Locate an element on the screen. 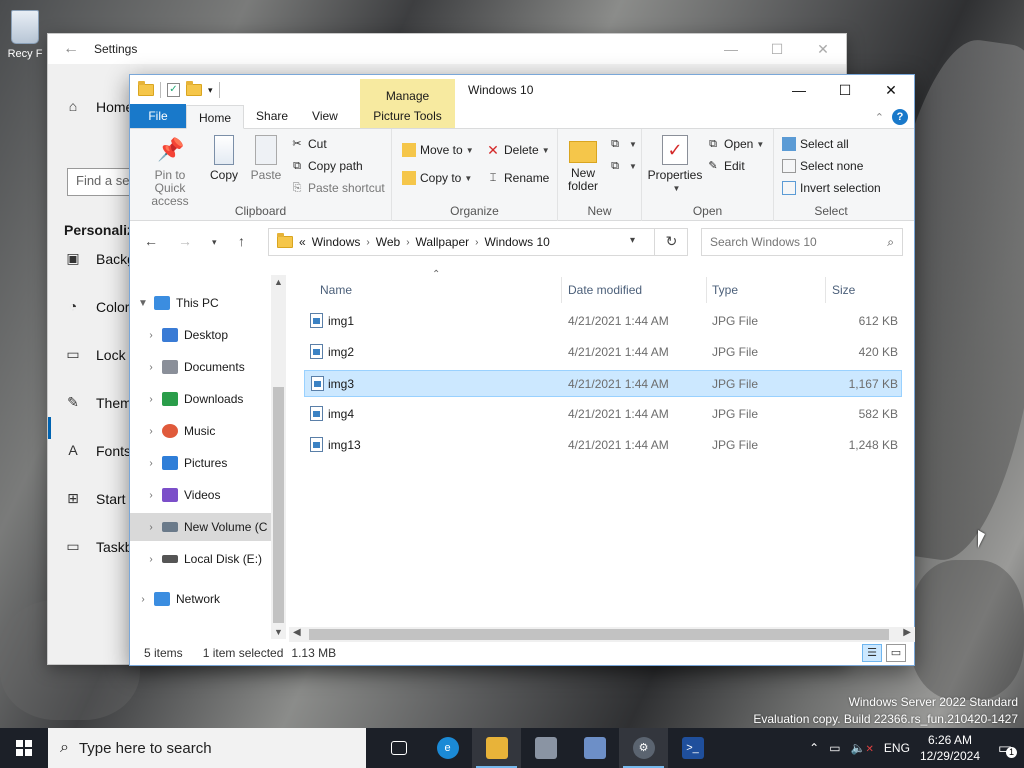 This screenshot has width=1024, height=768. edge-taskbar-button: e is located at coordinates (447, 748).